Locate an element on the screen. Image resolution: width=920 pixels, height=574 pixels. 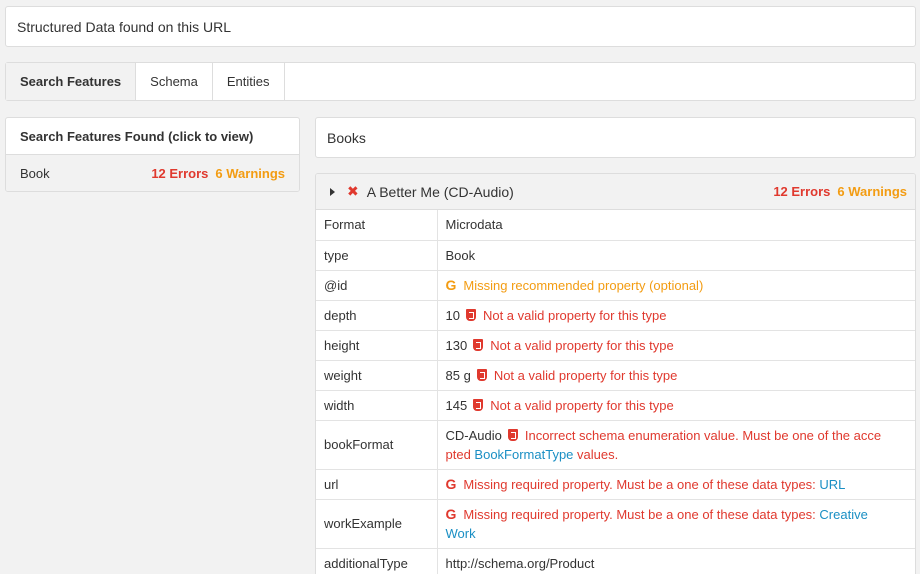
property-key: width is located at coordinates (377, 405).